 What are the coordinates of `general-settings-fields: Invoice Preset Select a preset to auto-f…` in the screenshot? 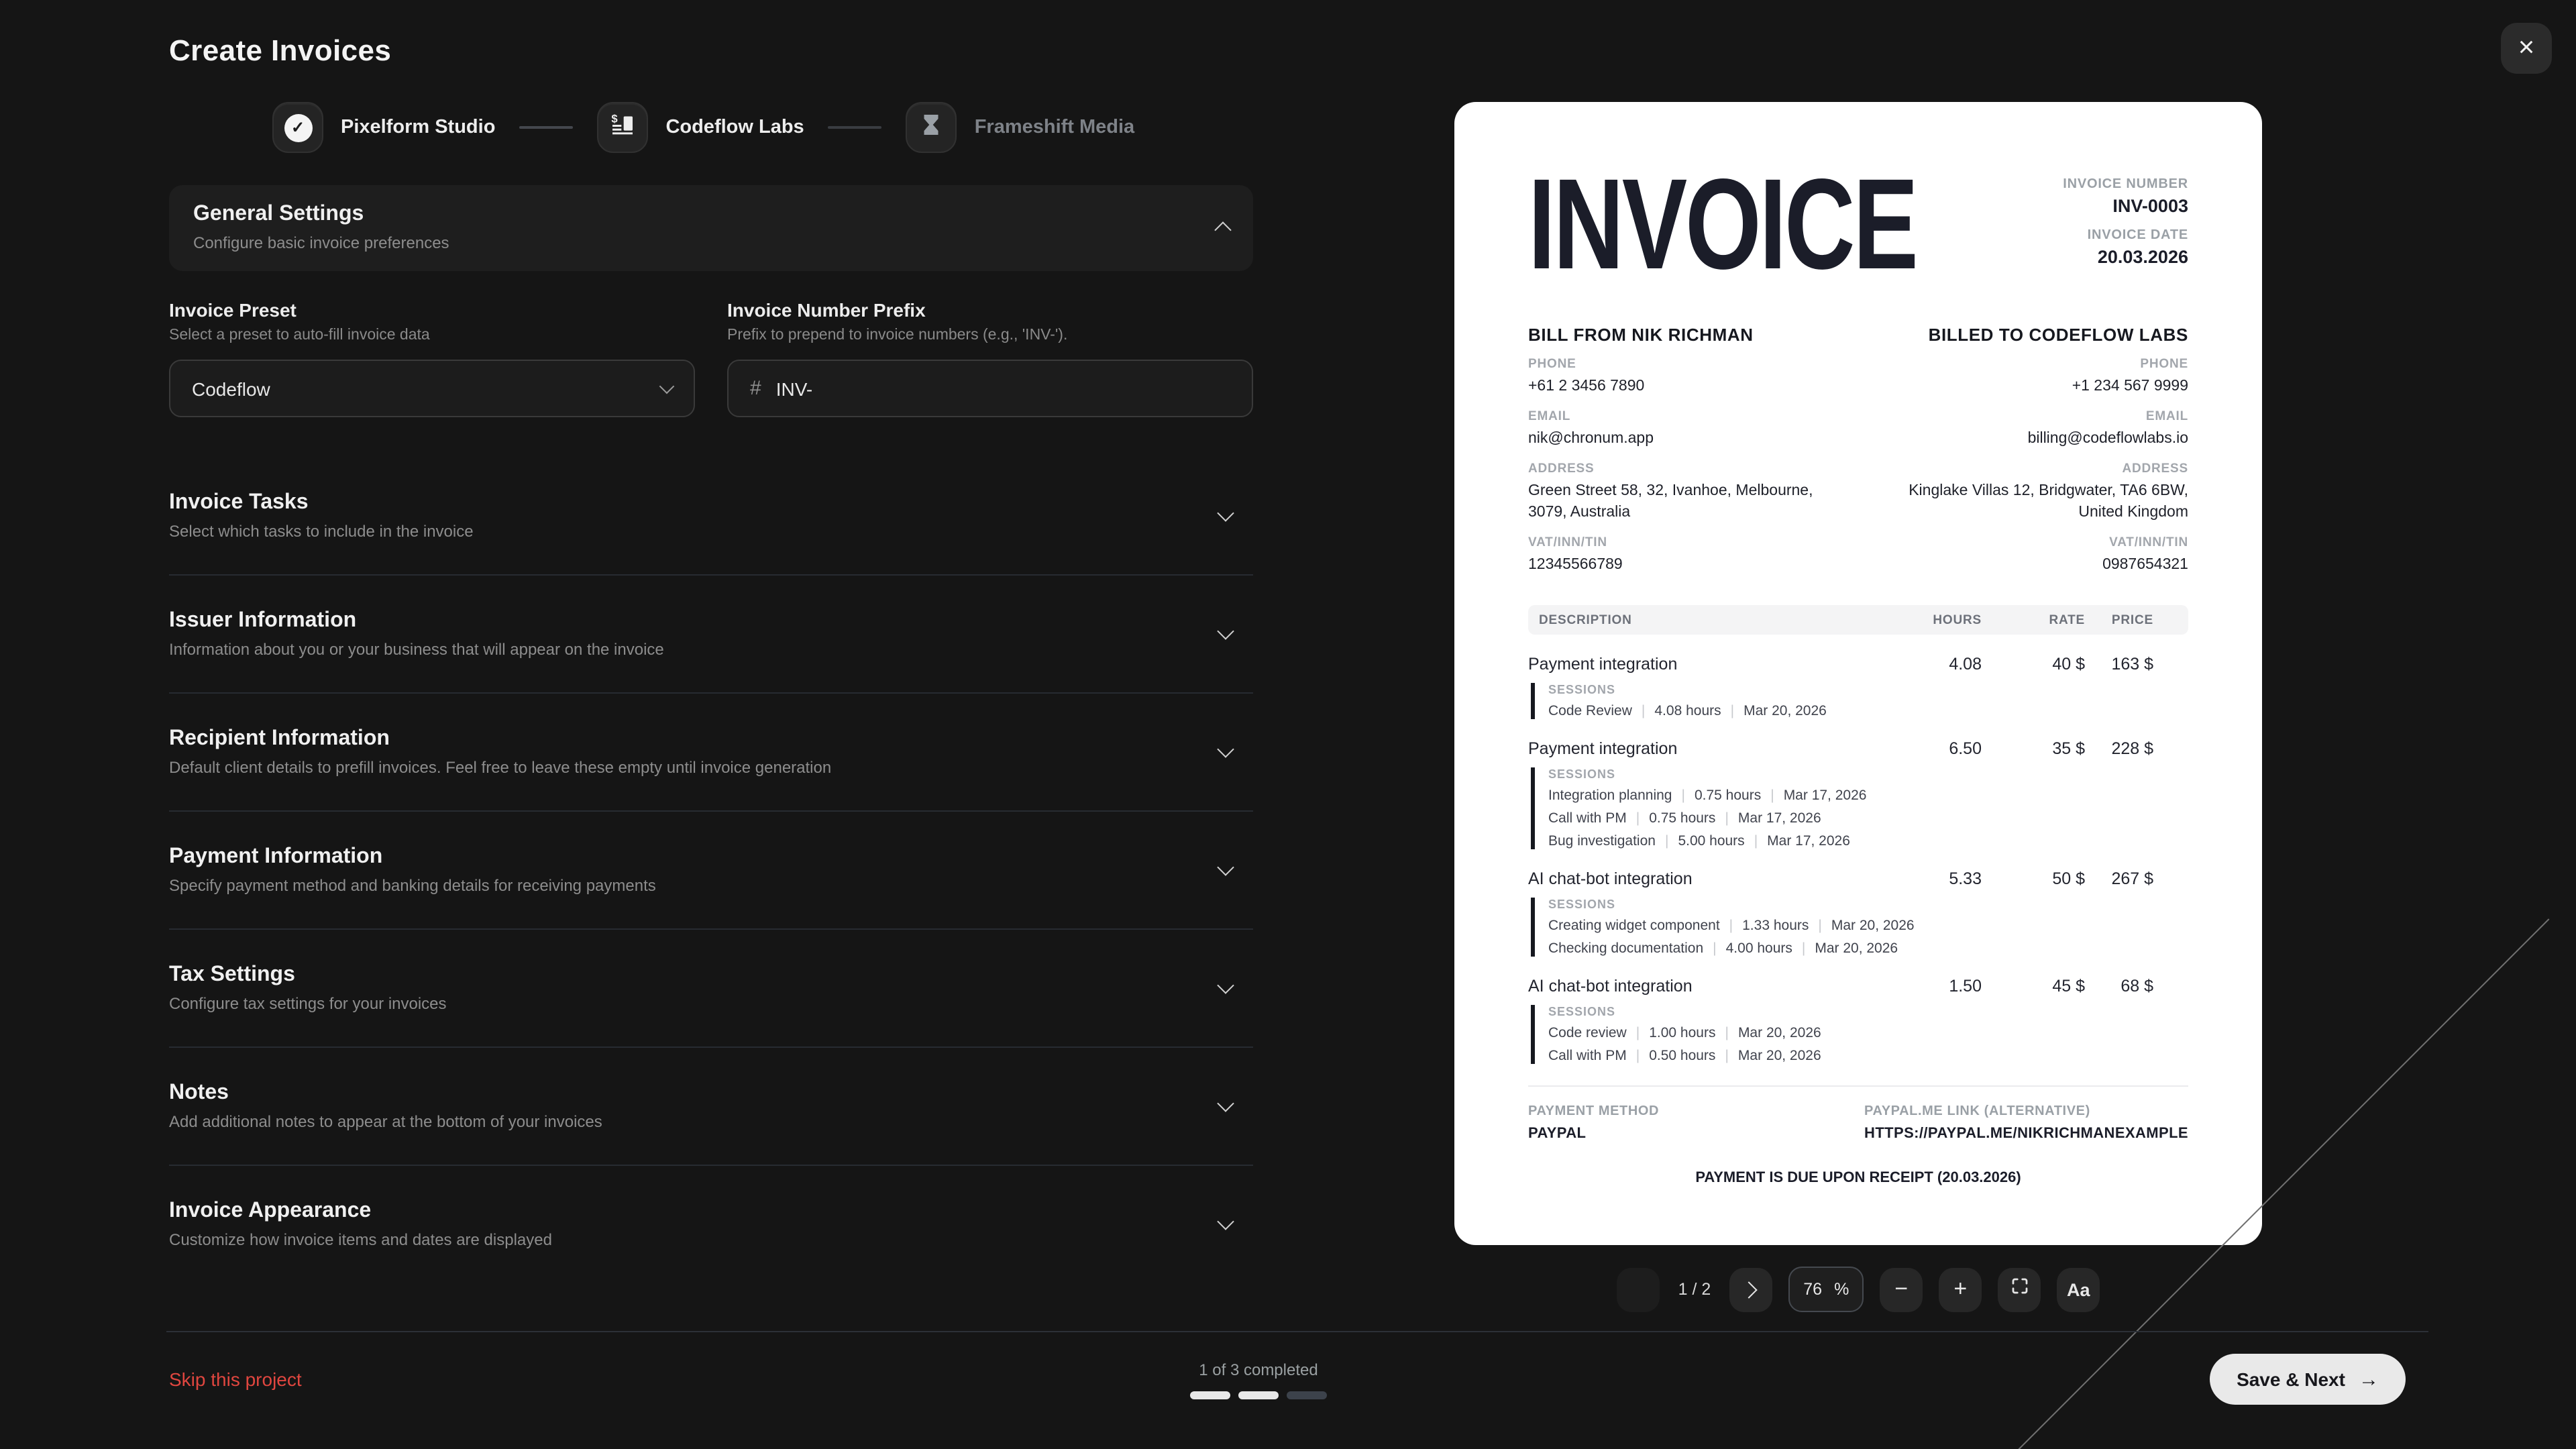 It's located at (711, 358).